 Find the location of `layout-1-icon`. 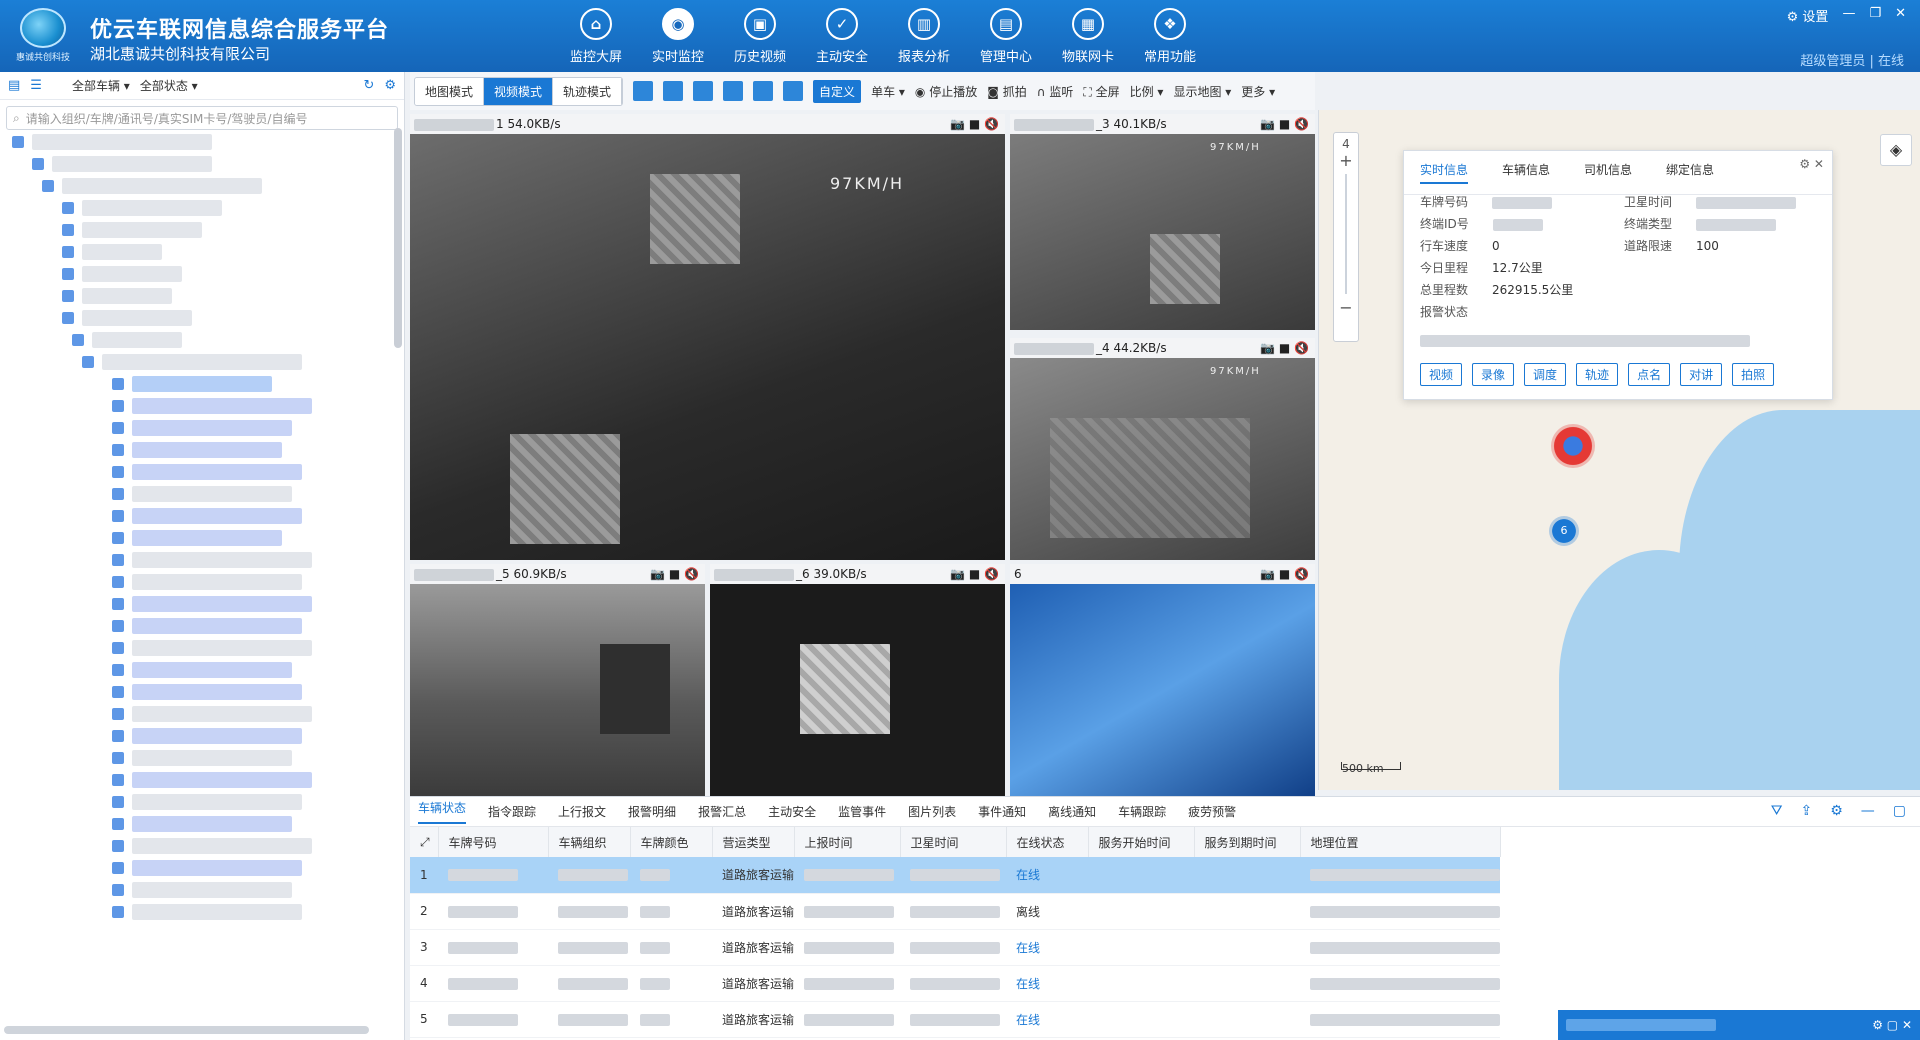

layout-1-icon is located at coordinates (643, 91).